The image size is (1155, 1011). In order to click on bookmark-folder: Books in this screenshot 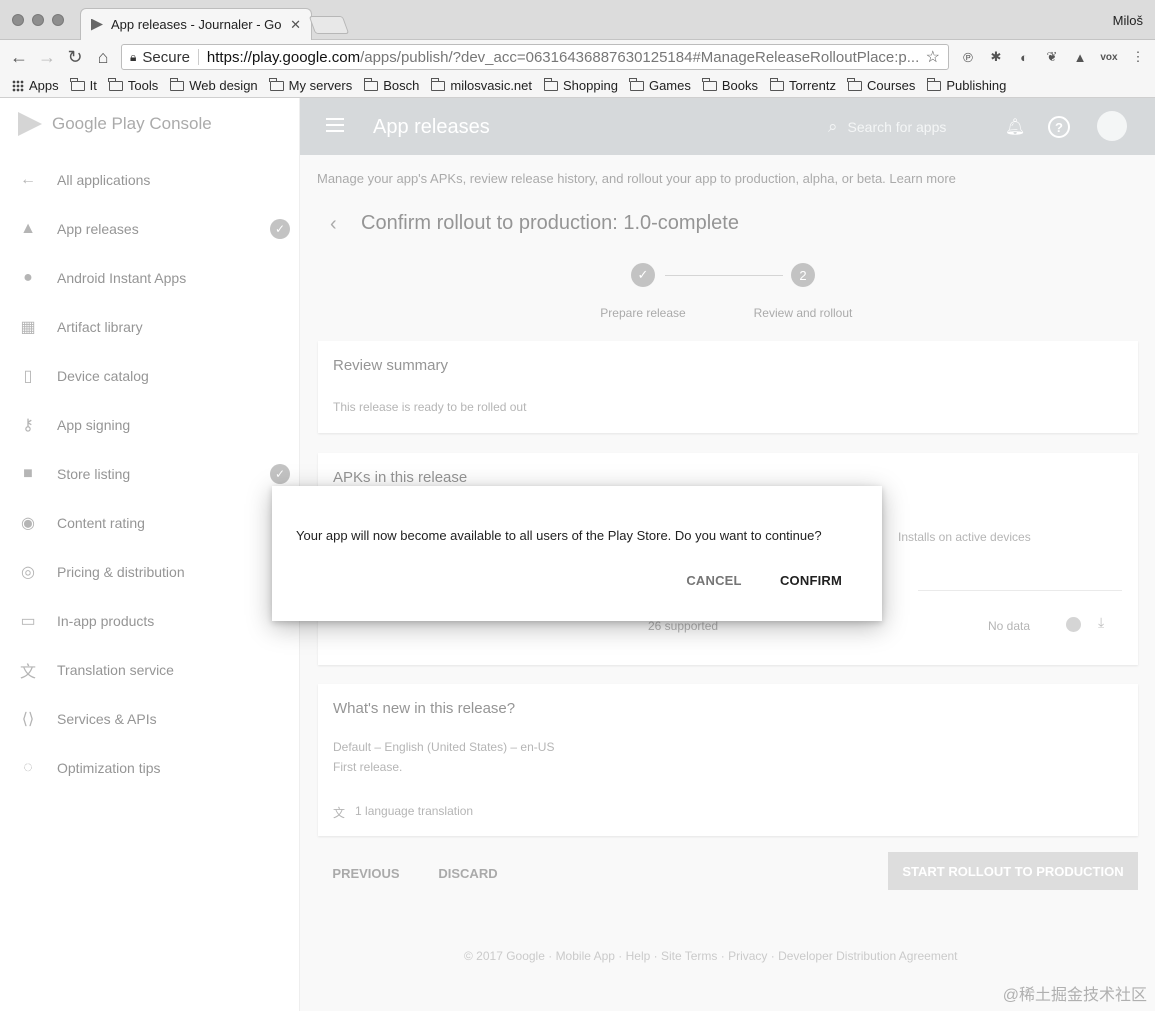, I will do `click(730, 85)`.